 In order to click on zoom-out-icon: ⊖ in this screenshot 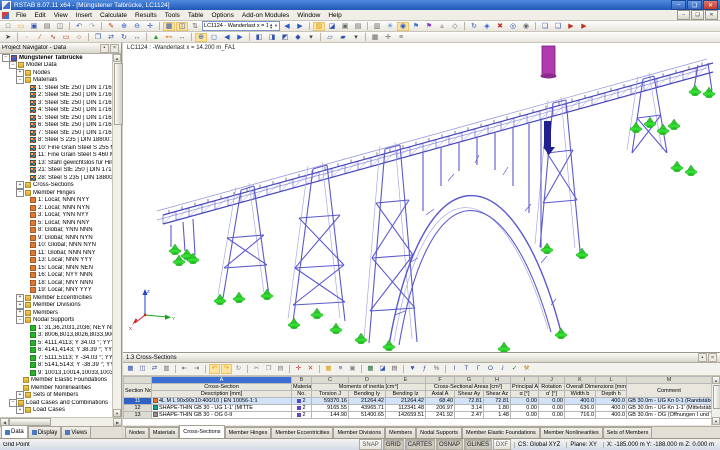, I will do `click(137, 26)`.